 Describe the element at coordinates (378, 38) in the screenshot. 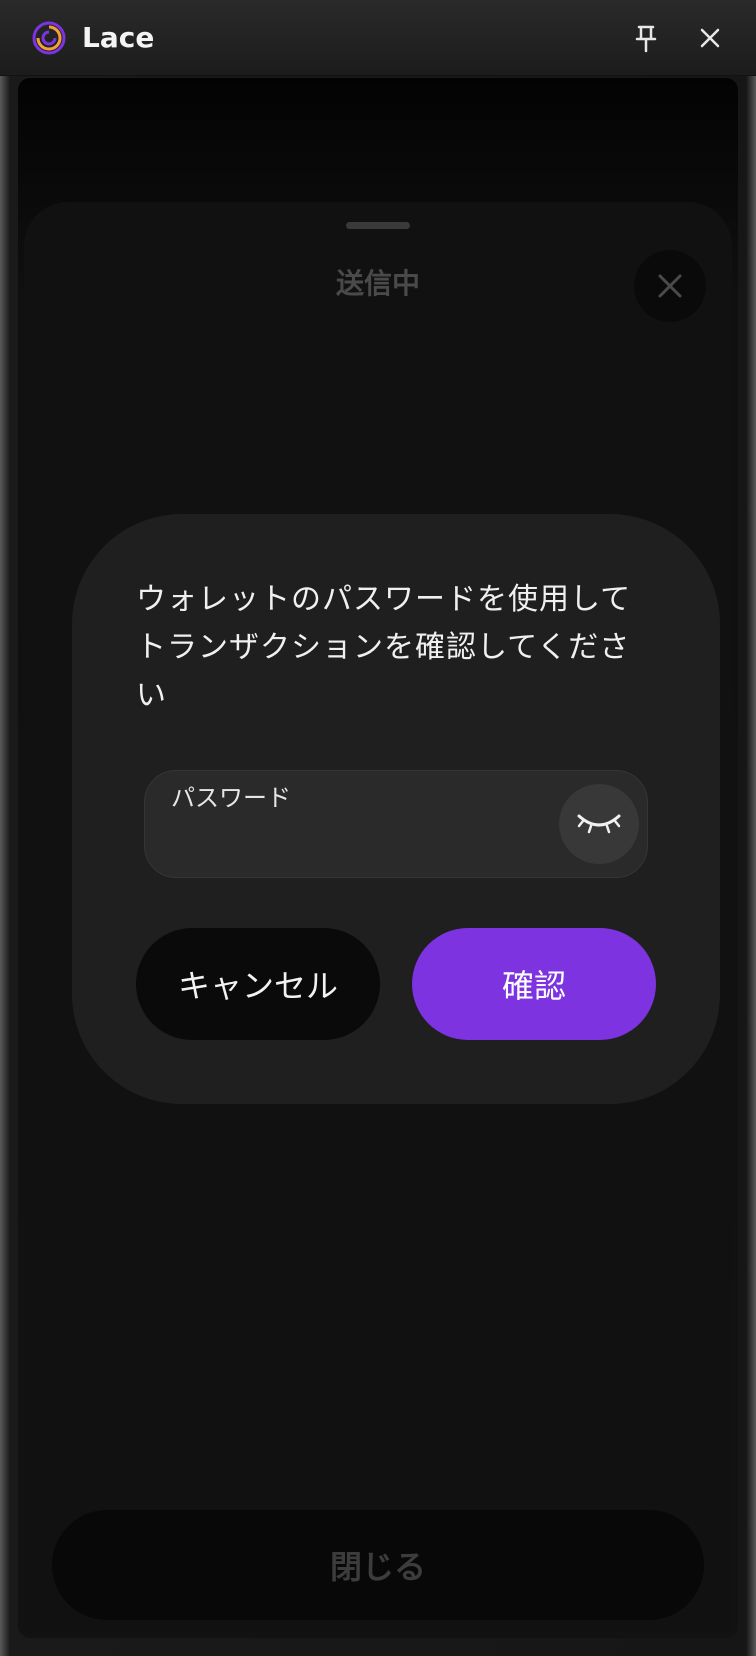

I see `window-titlebar: Lace` at that location.